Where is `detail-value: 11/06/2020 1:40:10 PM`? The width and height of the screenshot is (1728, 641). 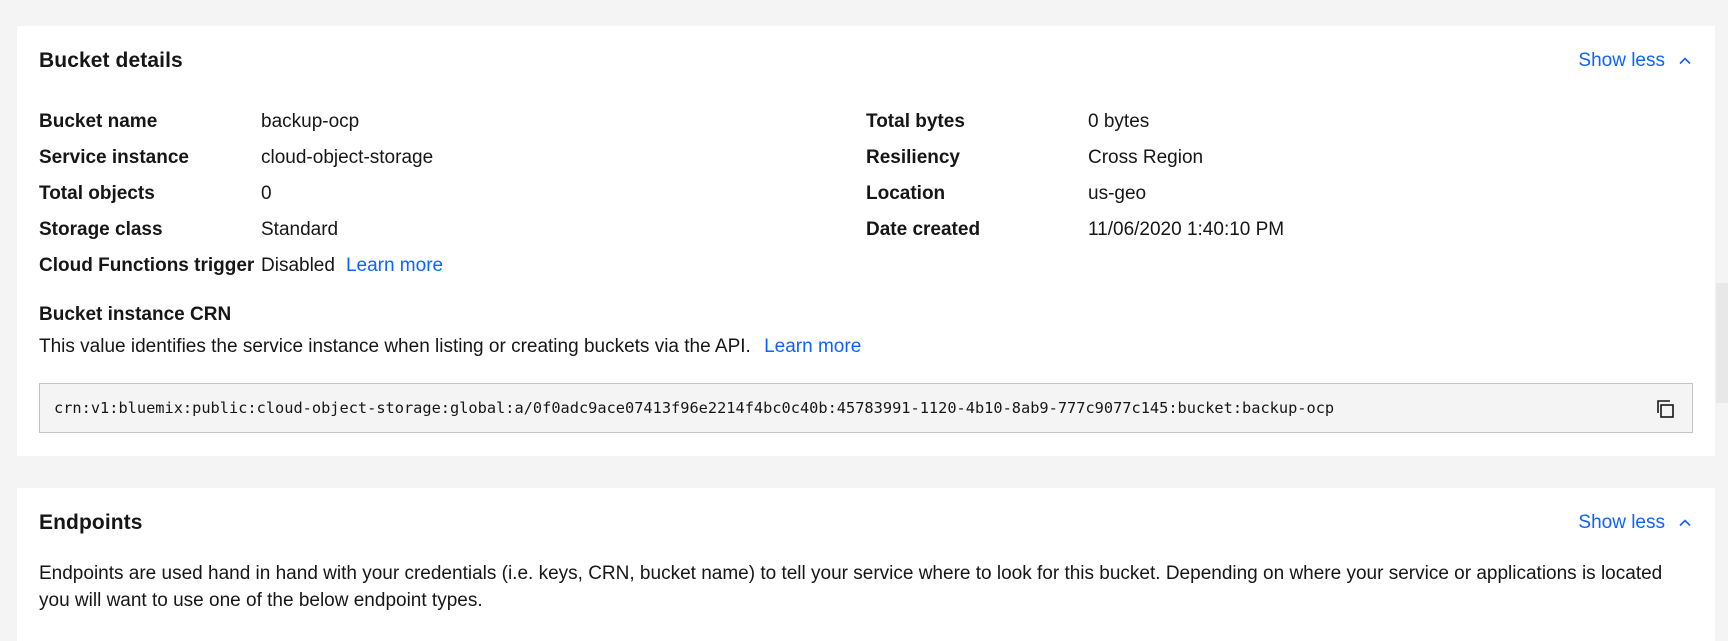 detail-value: 11/06/2020 1:40:10 PM is located at coordinates (1186, 229).